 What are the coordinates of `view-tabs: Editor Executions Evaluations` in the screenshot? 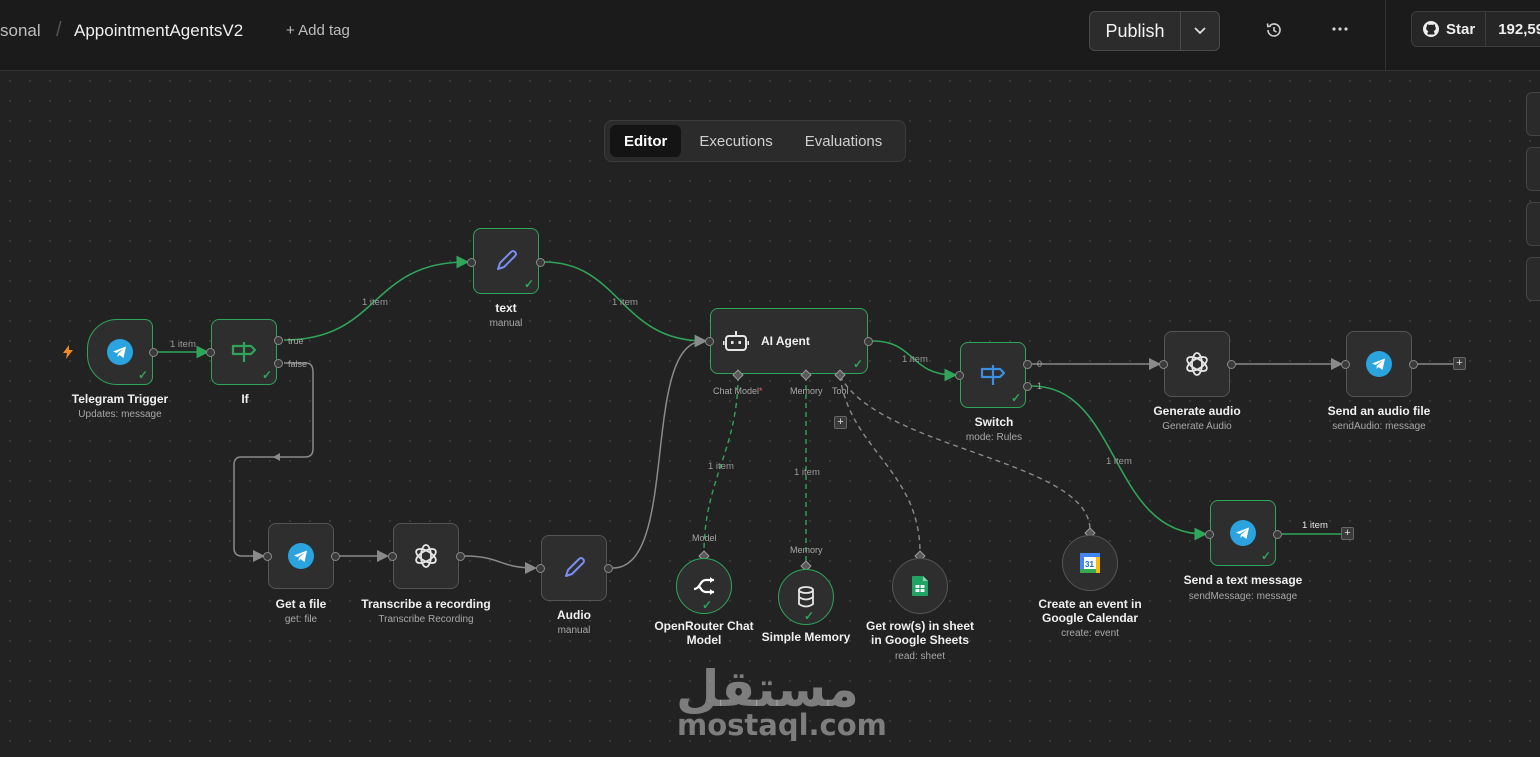 It's located at (755, 141).